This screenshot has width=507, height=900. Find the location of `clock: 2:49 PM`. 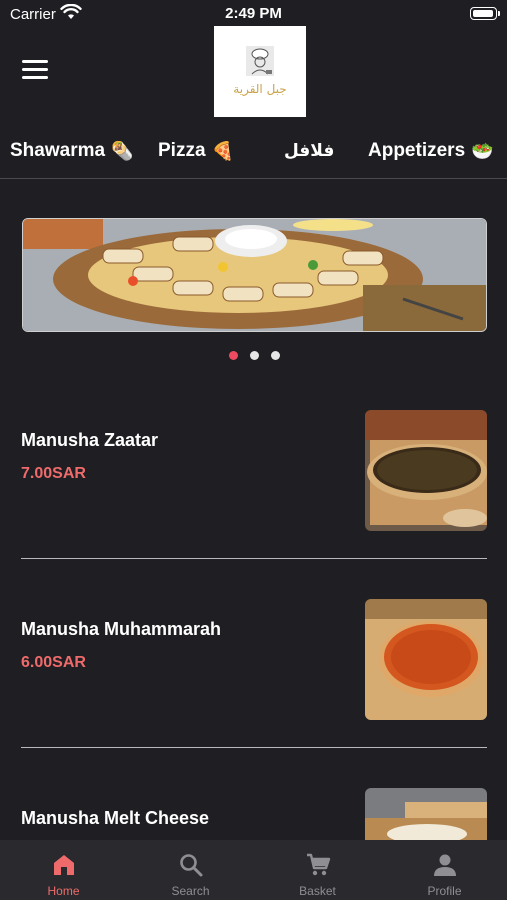

clock: 2:49 PM is located at coordinates (253, 13).